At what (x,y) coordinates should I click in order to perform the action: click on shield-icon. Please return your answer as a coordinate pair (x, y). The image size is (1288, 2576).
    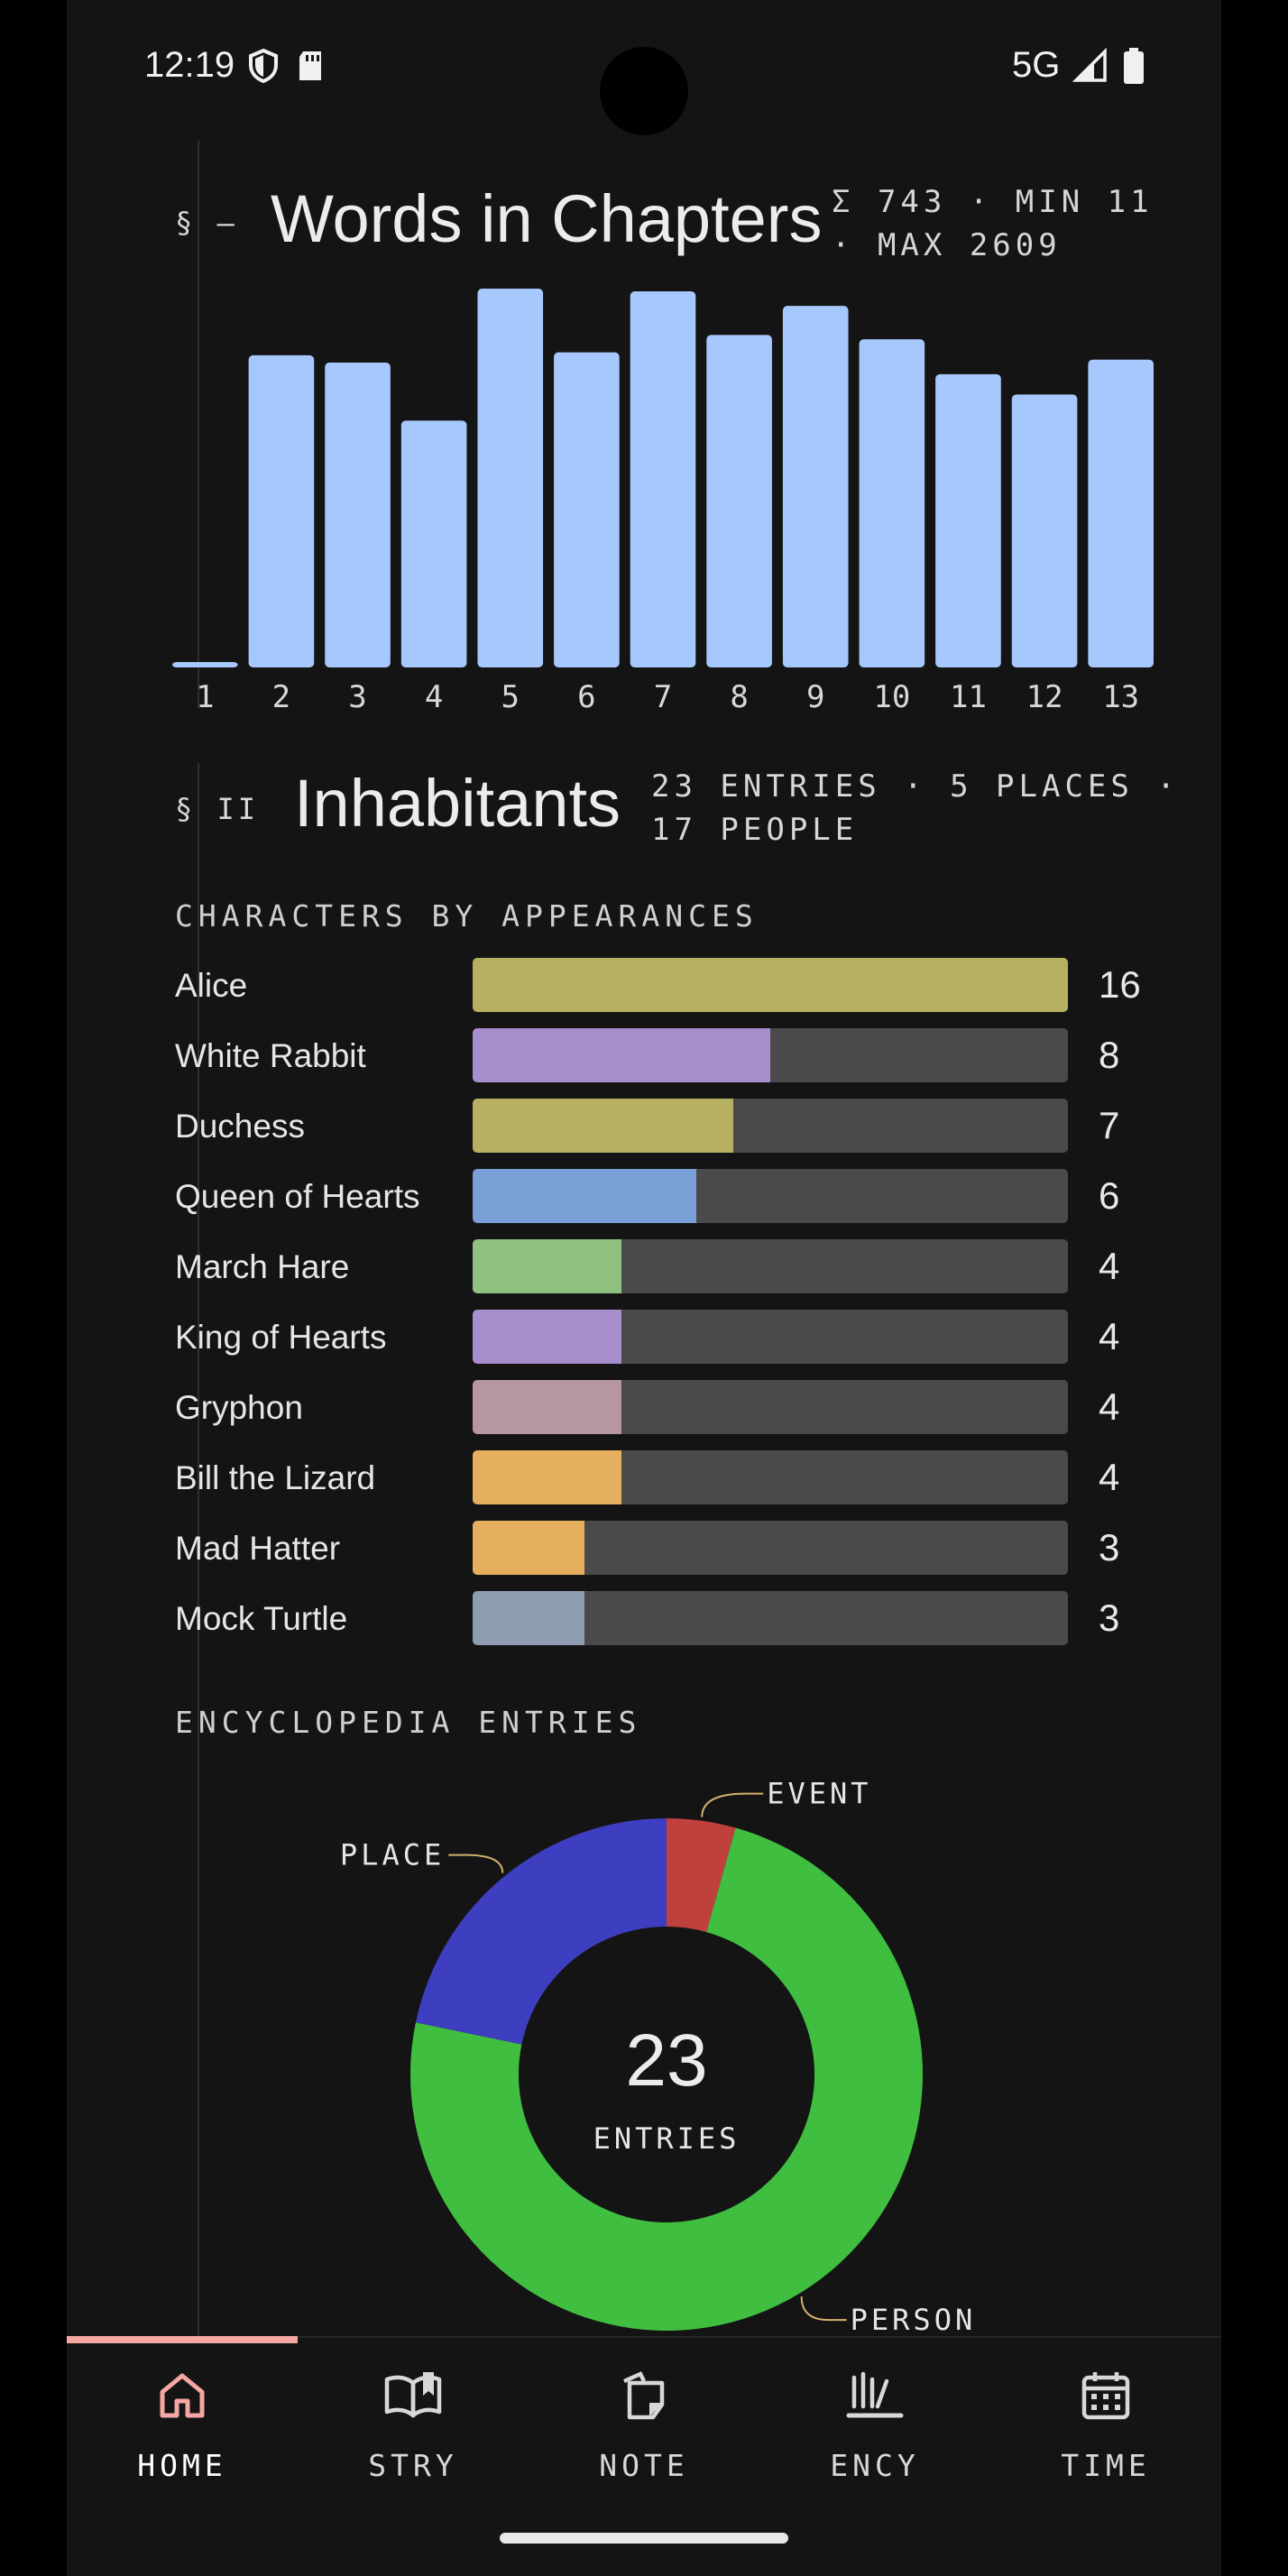
    Looking at the image, I should click on (264, 66).